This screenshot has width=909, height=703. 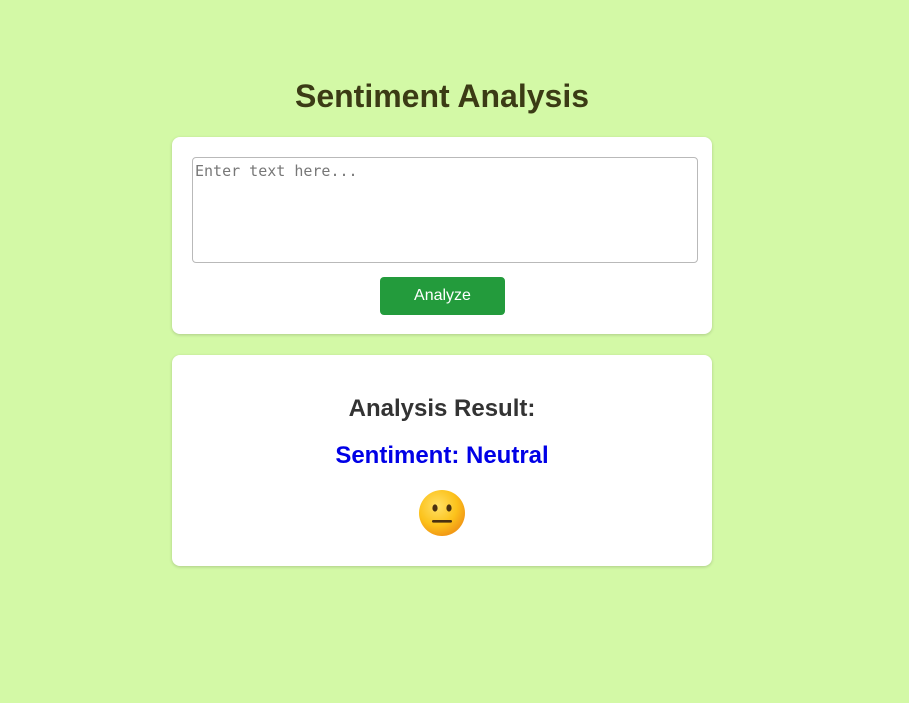 What do you see at coordinates (442, 513) in the screenshot?
I see `neutral-face-icon` at bounding box center [442, 513].